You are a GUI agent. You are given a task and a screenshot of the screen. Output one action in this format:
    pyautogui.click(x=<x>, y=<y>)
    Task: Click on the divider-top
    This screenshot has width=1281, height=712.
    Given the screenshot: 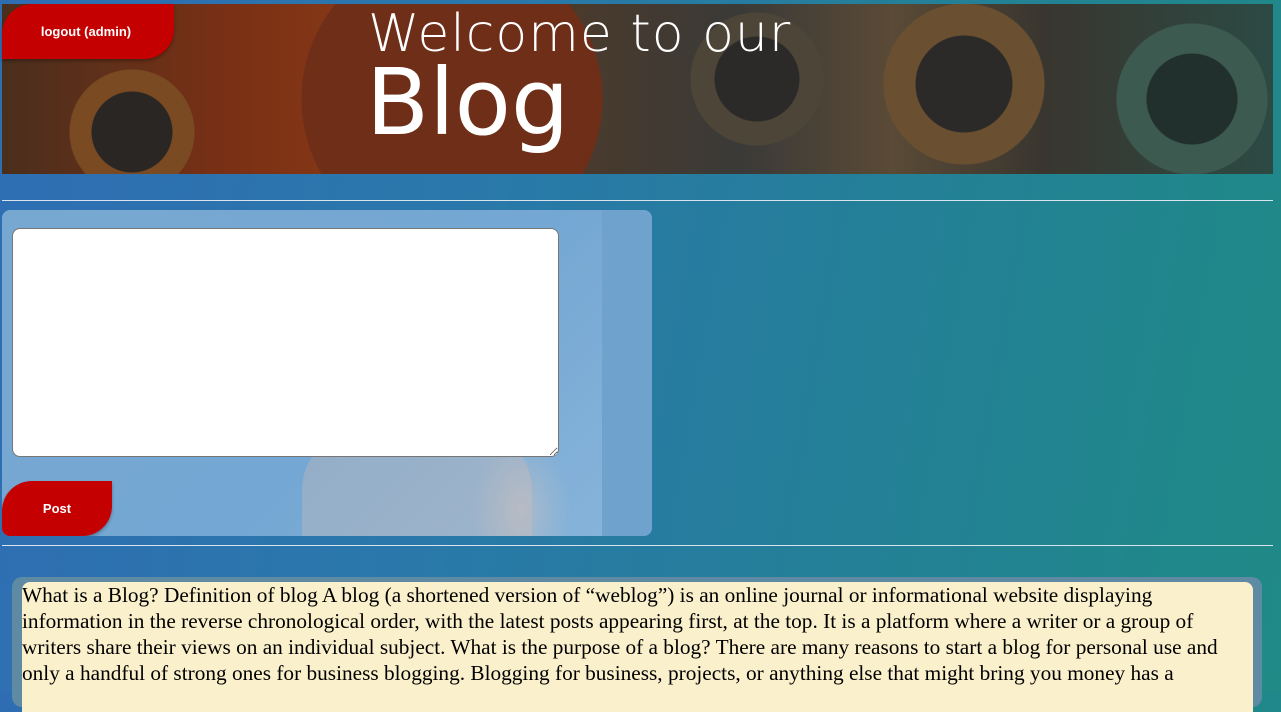 What is the action you would take?
    pyautogui.click(x=637, y=200)
    